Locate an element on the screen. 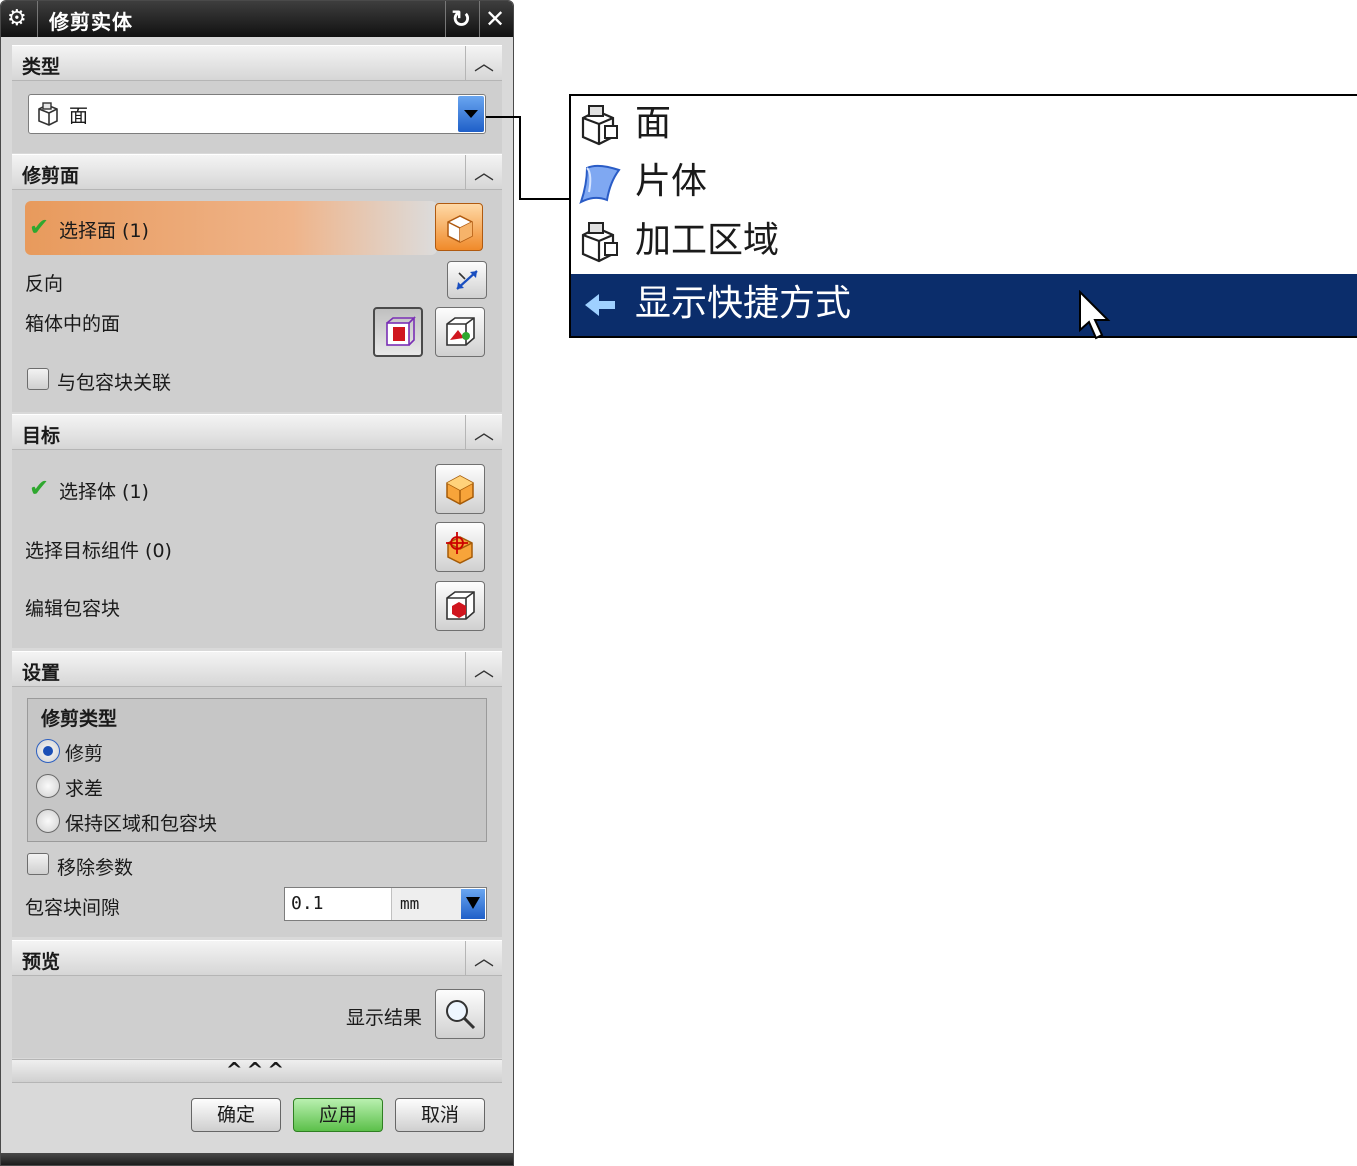 The image size is (1357, 1166). sheet-body-icon is located at coordinates (600, 184).